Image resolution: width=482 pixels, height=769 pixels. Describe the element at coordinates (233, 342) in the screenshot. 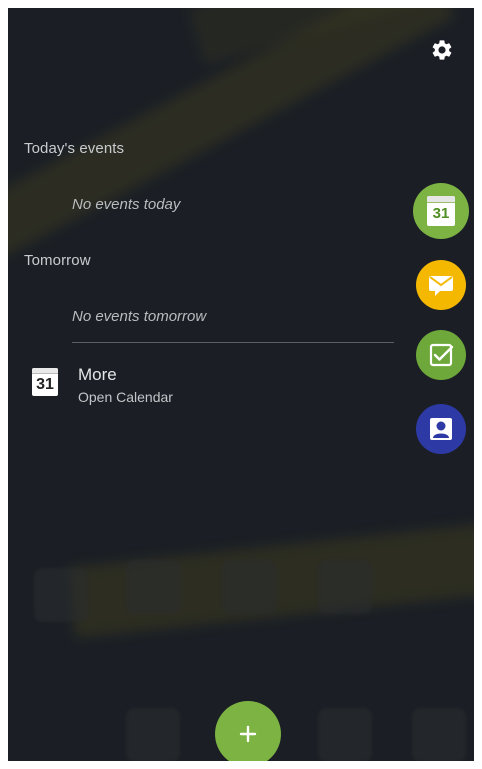

I see `divider` at that location.